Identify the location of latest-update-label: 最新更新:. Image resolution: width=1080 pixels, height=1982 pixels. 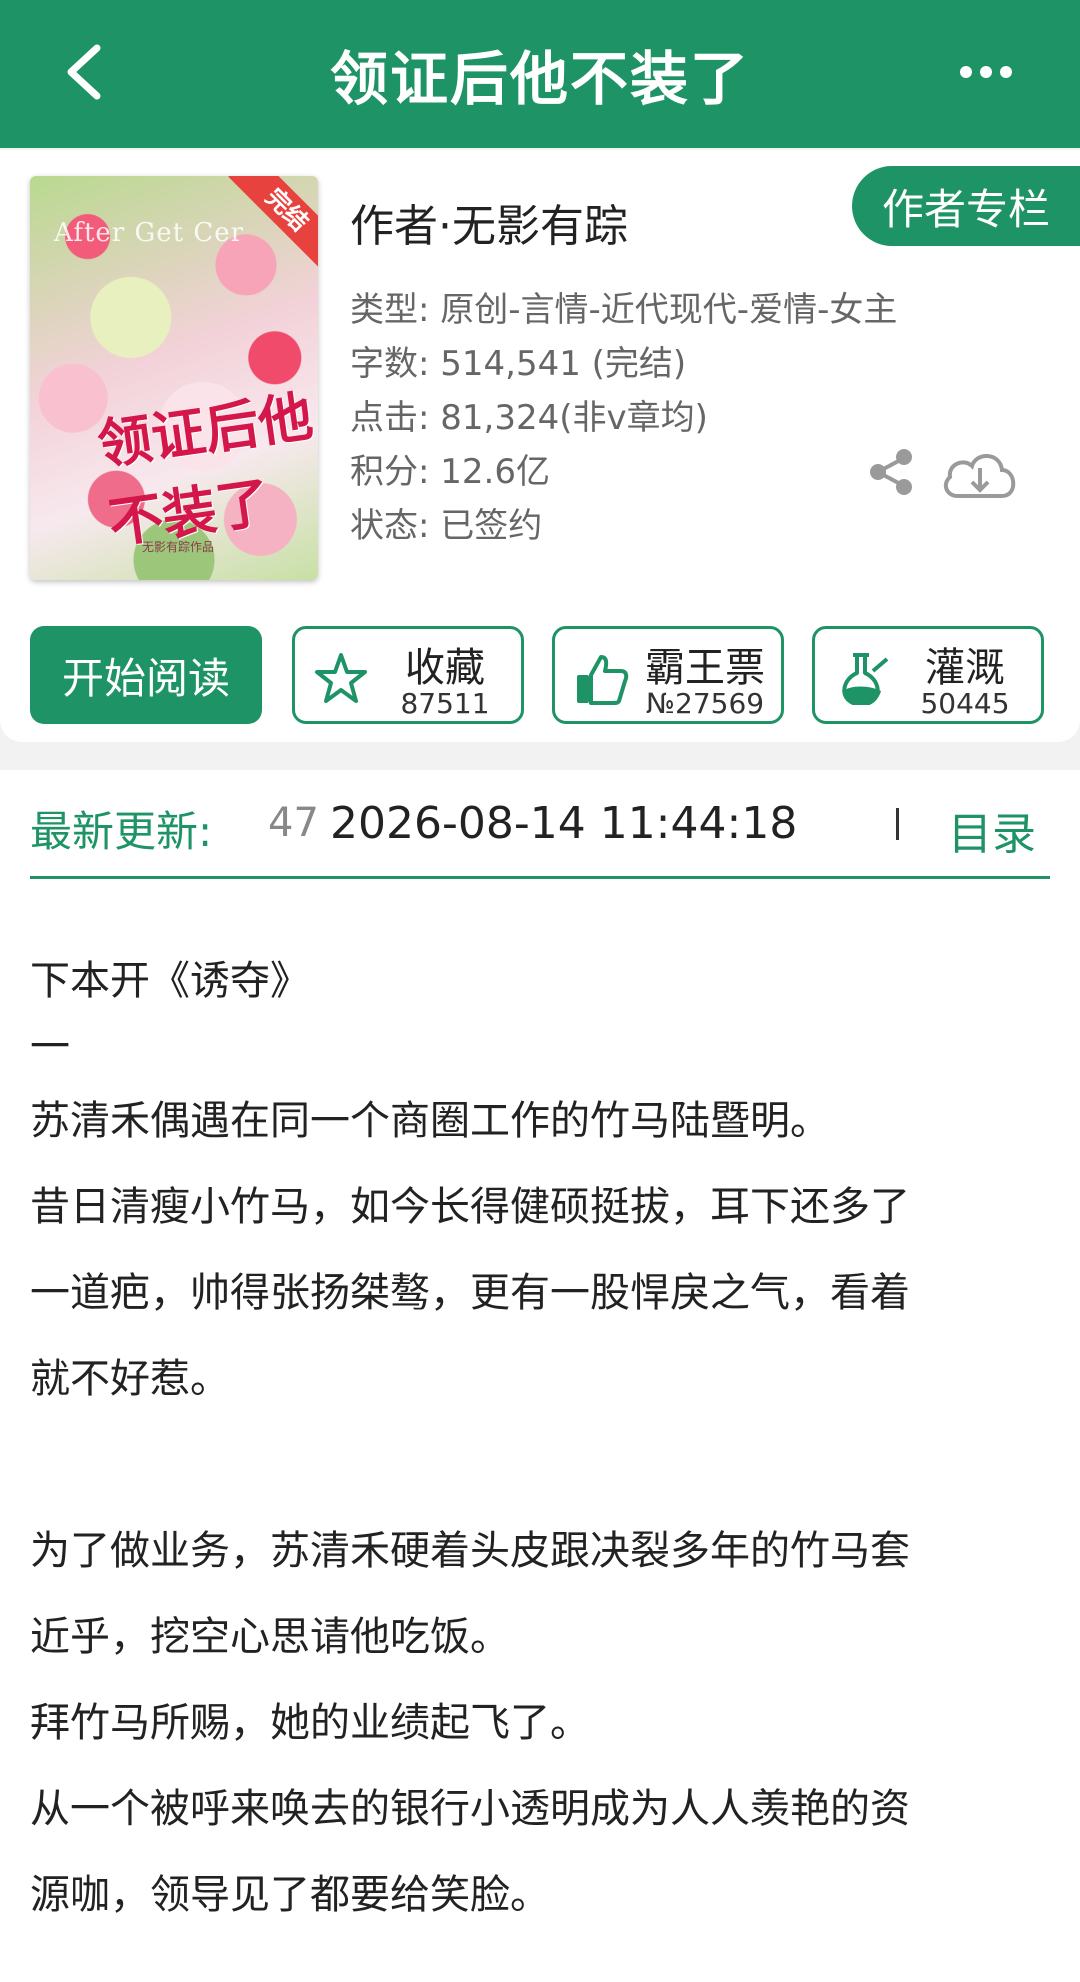
(121, 831).